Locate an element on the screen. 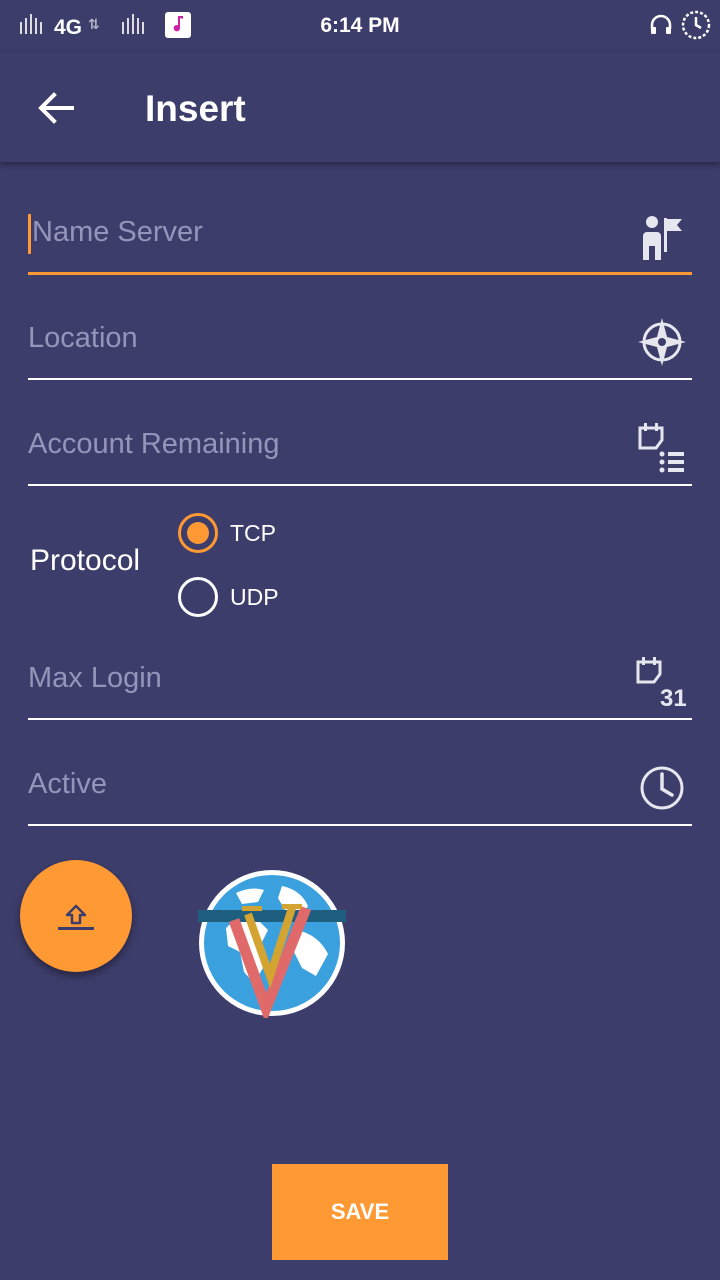 Image resolution: width=720 pixels, height=1280 pixels. radio-tcp-label: TCP is located at coordinates (253, 533).